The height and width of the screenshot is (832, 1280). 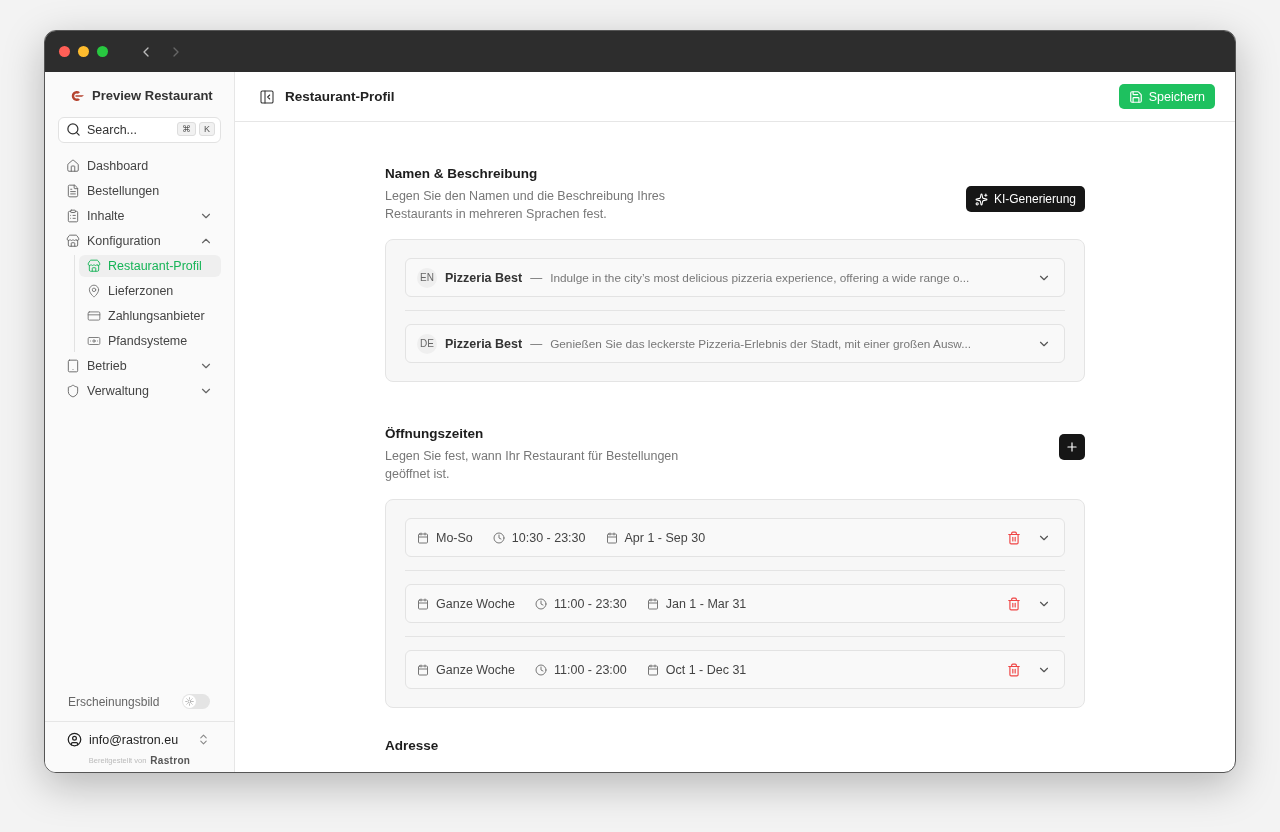 What do you see at coordinates (150, 291) in the screenshot?
I see `nav-subitem: Lieferzonen` at bounding box center [150, 291].